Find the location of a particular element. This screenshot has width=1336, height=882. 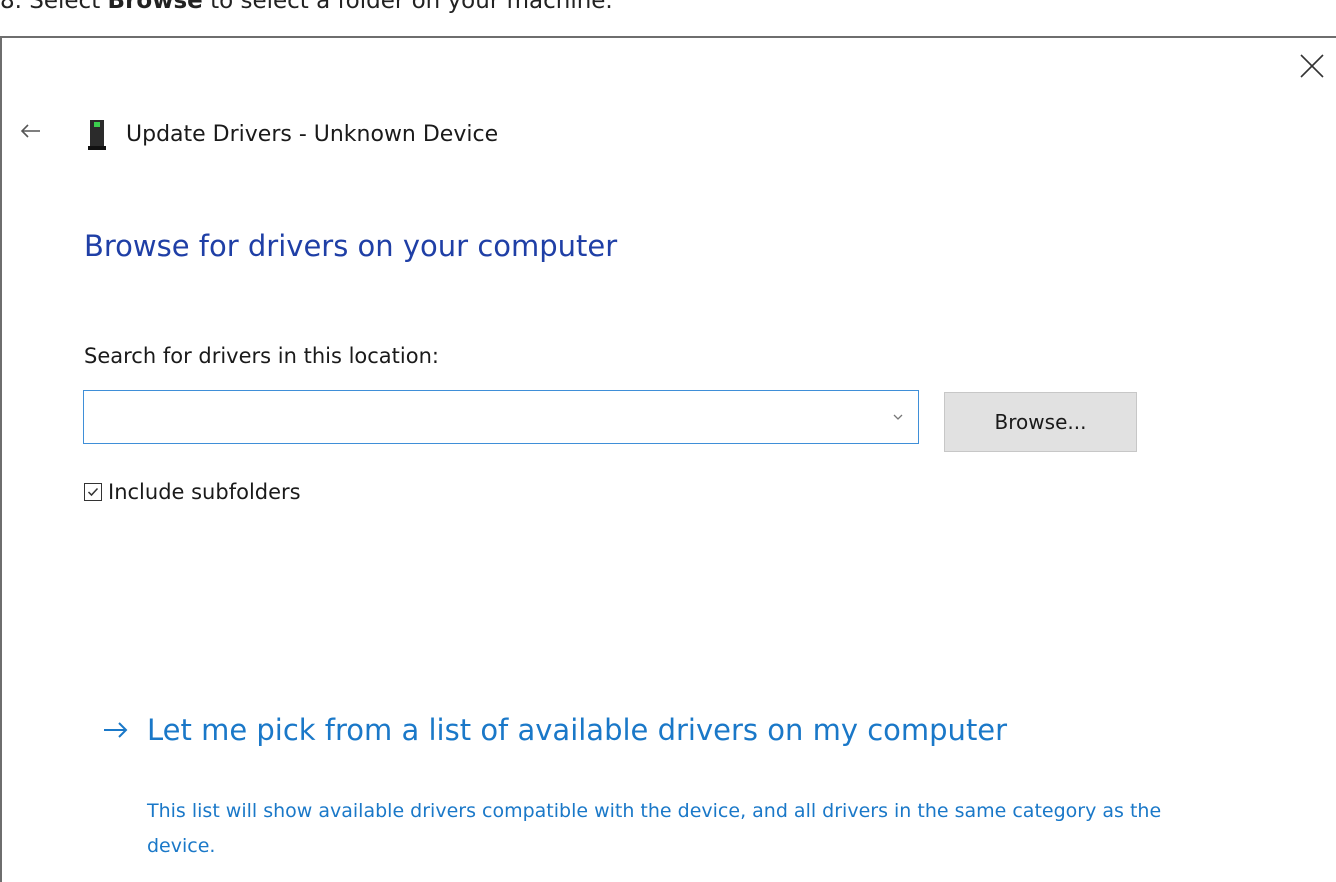

search-location-label: Search for drivers in this location: is located at coordinates (261, 356).